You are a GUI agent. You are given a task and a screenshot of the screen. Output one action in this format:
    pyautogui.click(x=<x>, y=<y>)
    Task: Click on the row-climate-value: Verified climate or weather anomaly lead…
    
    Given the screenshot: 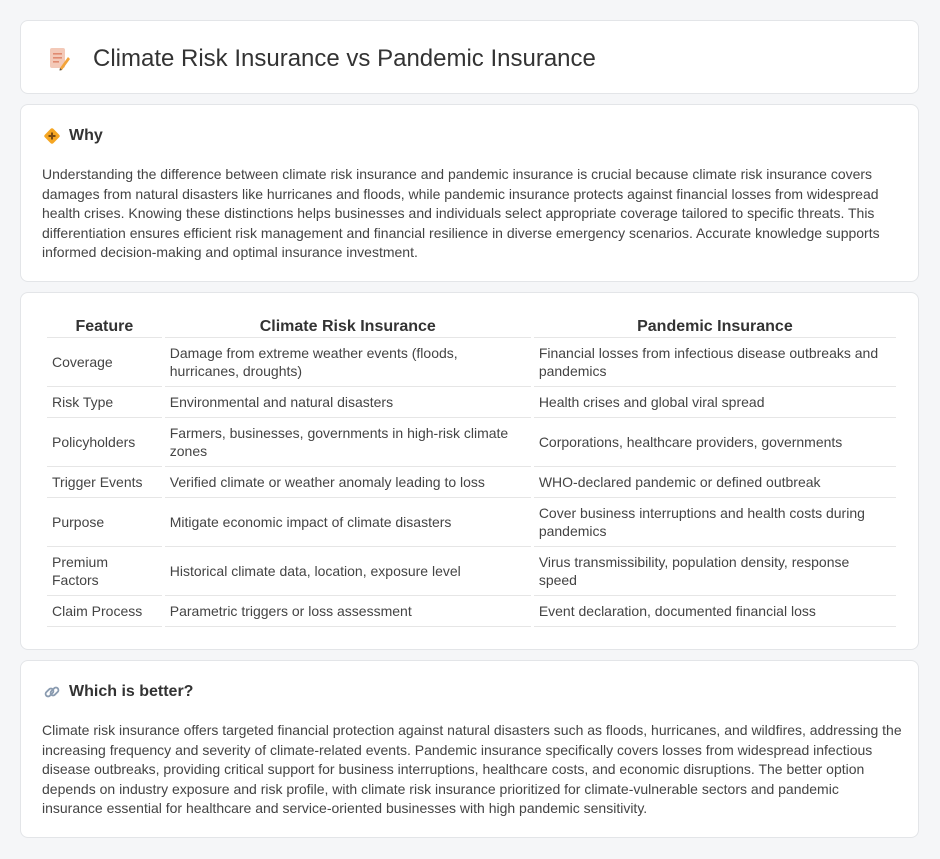 What is the action you would take?
    pyautogui.click(x=347, y=482)
    